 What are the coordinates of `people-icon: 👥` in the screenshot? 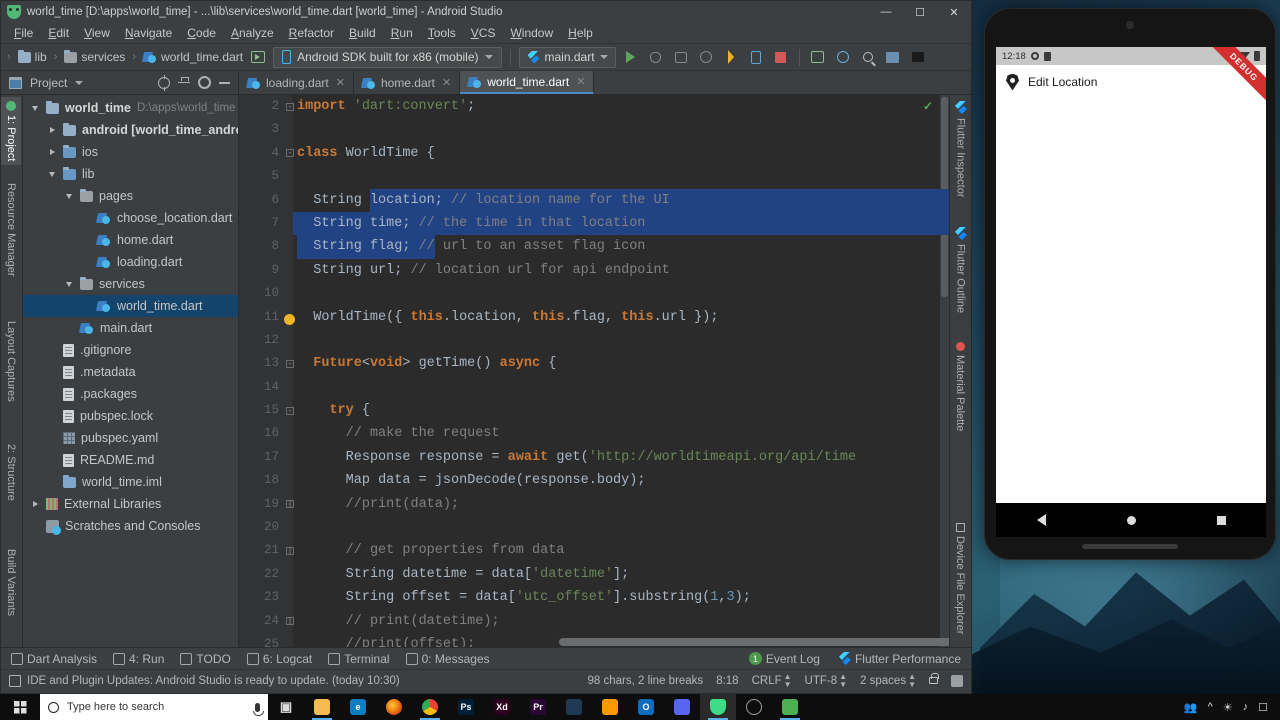 It's located at (1191, 707).